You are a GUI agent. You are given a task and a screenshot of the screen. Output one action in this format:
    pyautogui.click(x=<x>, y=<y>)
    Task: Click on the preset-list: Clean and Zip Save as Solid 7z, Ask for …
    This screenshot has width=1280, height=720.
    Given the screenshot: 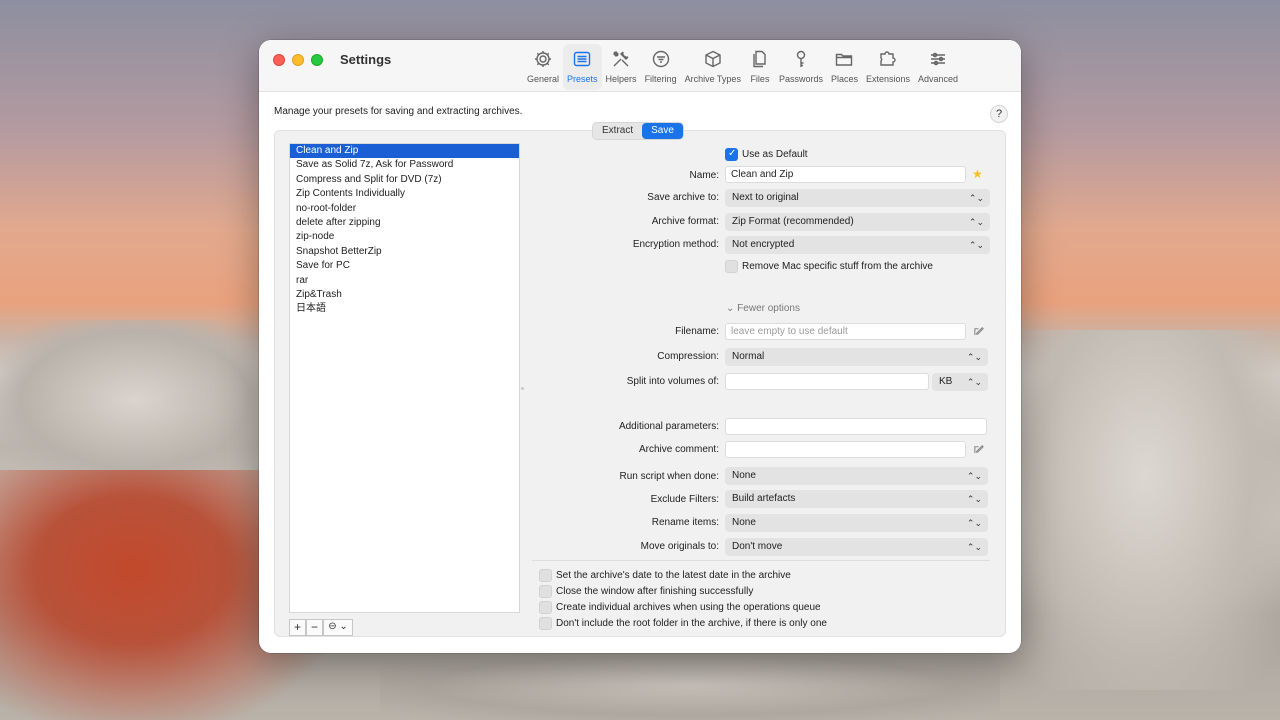 What is the action you would take?
    pyautogui.click(x=404, y=378)
    